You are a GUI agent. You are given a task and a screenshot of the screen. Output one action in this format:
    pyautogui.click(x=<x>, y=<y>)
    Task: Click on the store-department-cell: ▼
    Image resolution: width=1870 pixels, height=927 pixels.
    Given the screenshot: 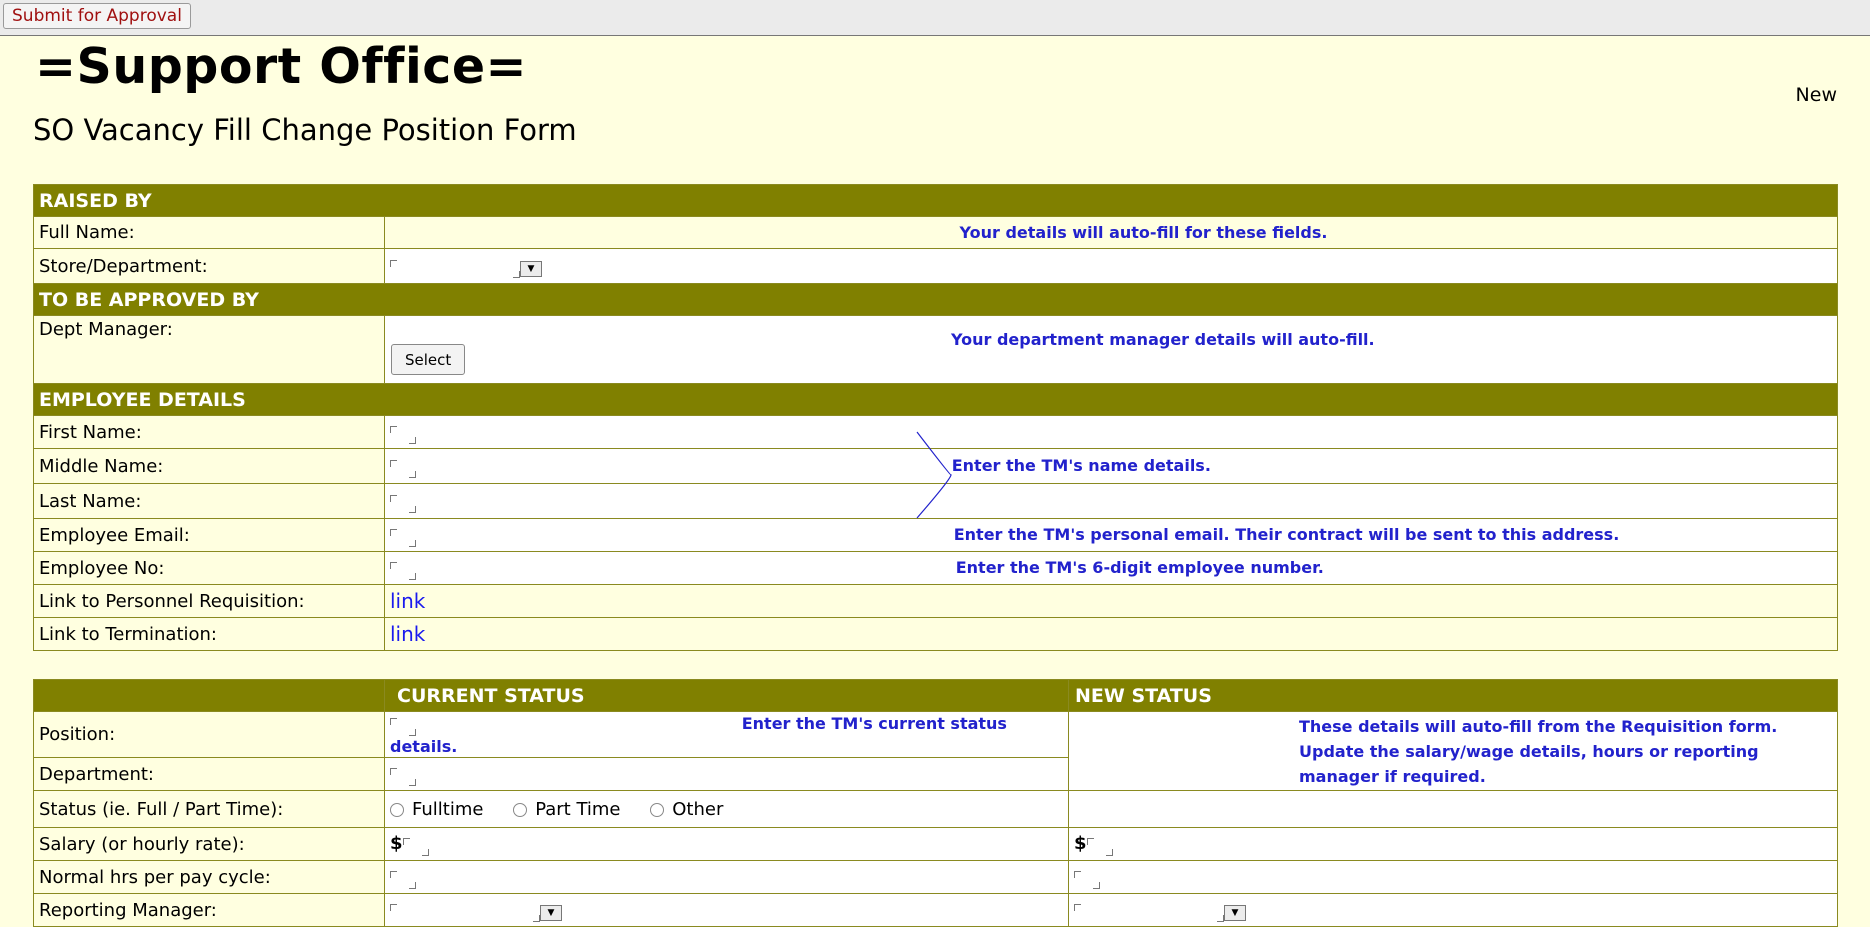 What is the action you would take?
    pyautogui.click(x=1111, y=266)
    